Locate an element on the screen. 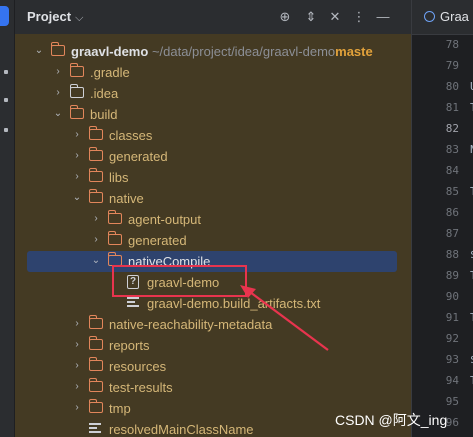 Image resolution: width=473 pixels, height=437 pixels. node-name: resources is located at coordinates (138, 366).